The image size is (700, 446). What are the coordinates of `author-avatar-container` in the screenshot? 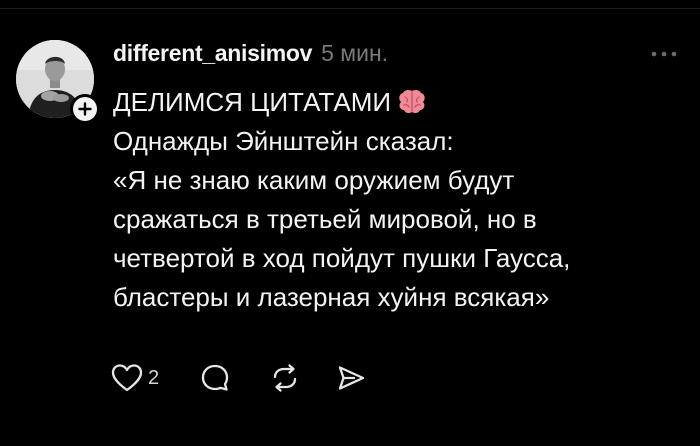 It's located at (58, 82).